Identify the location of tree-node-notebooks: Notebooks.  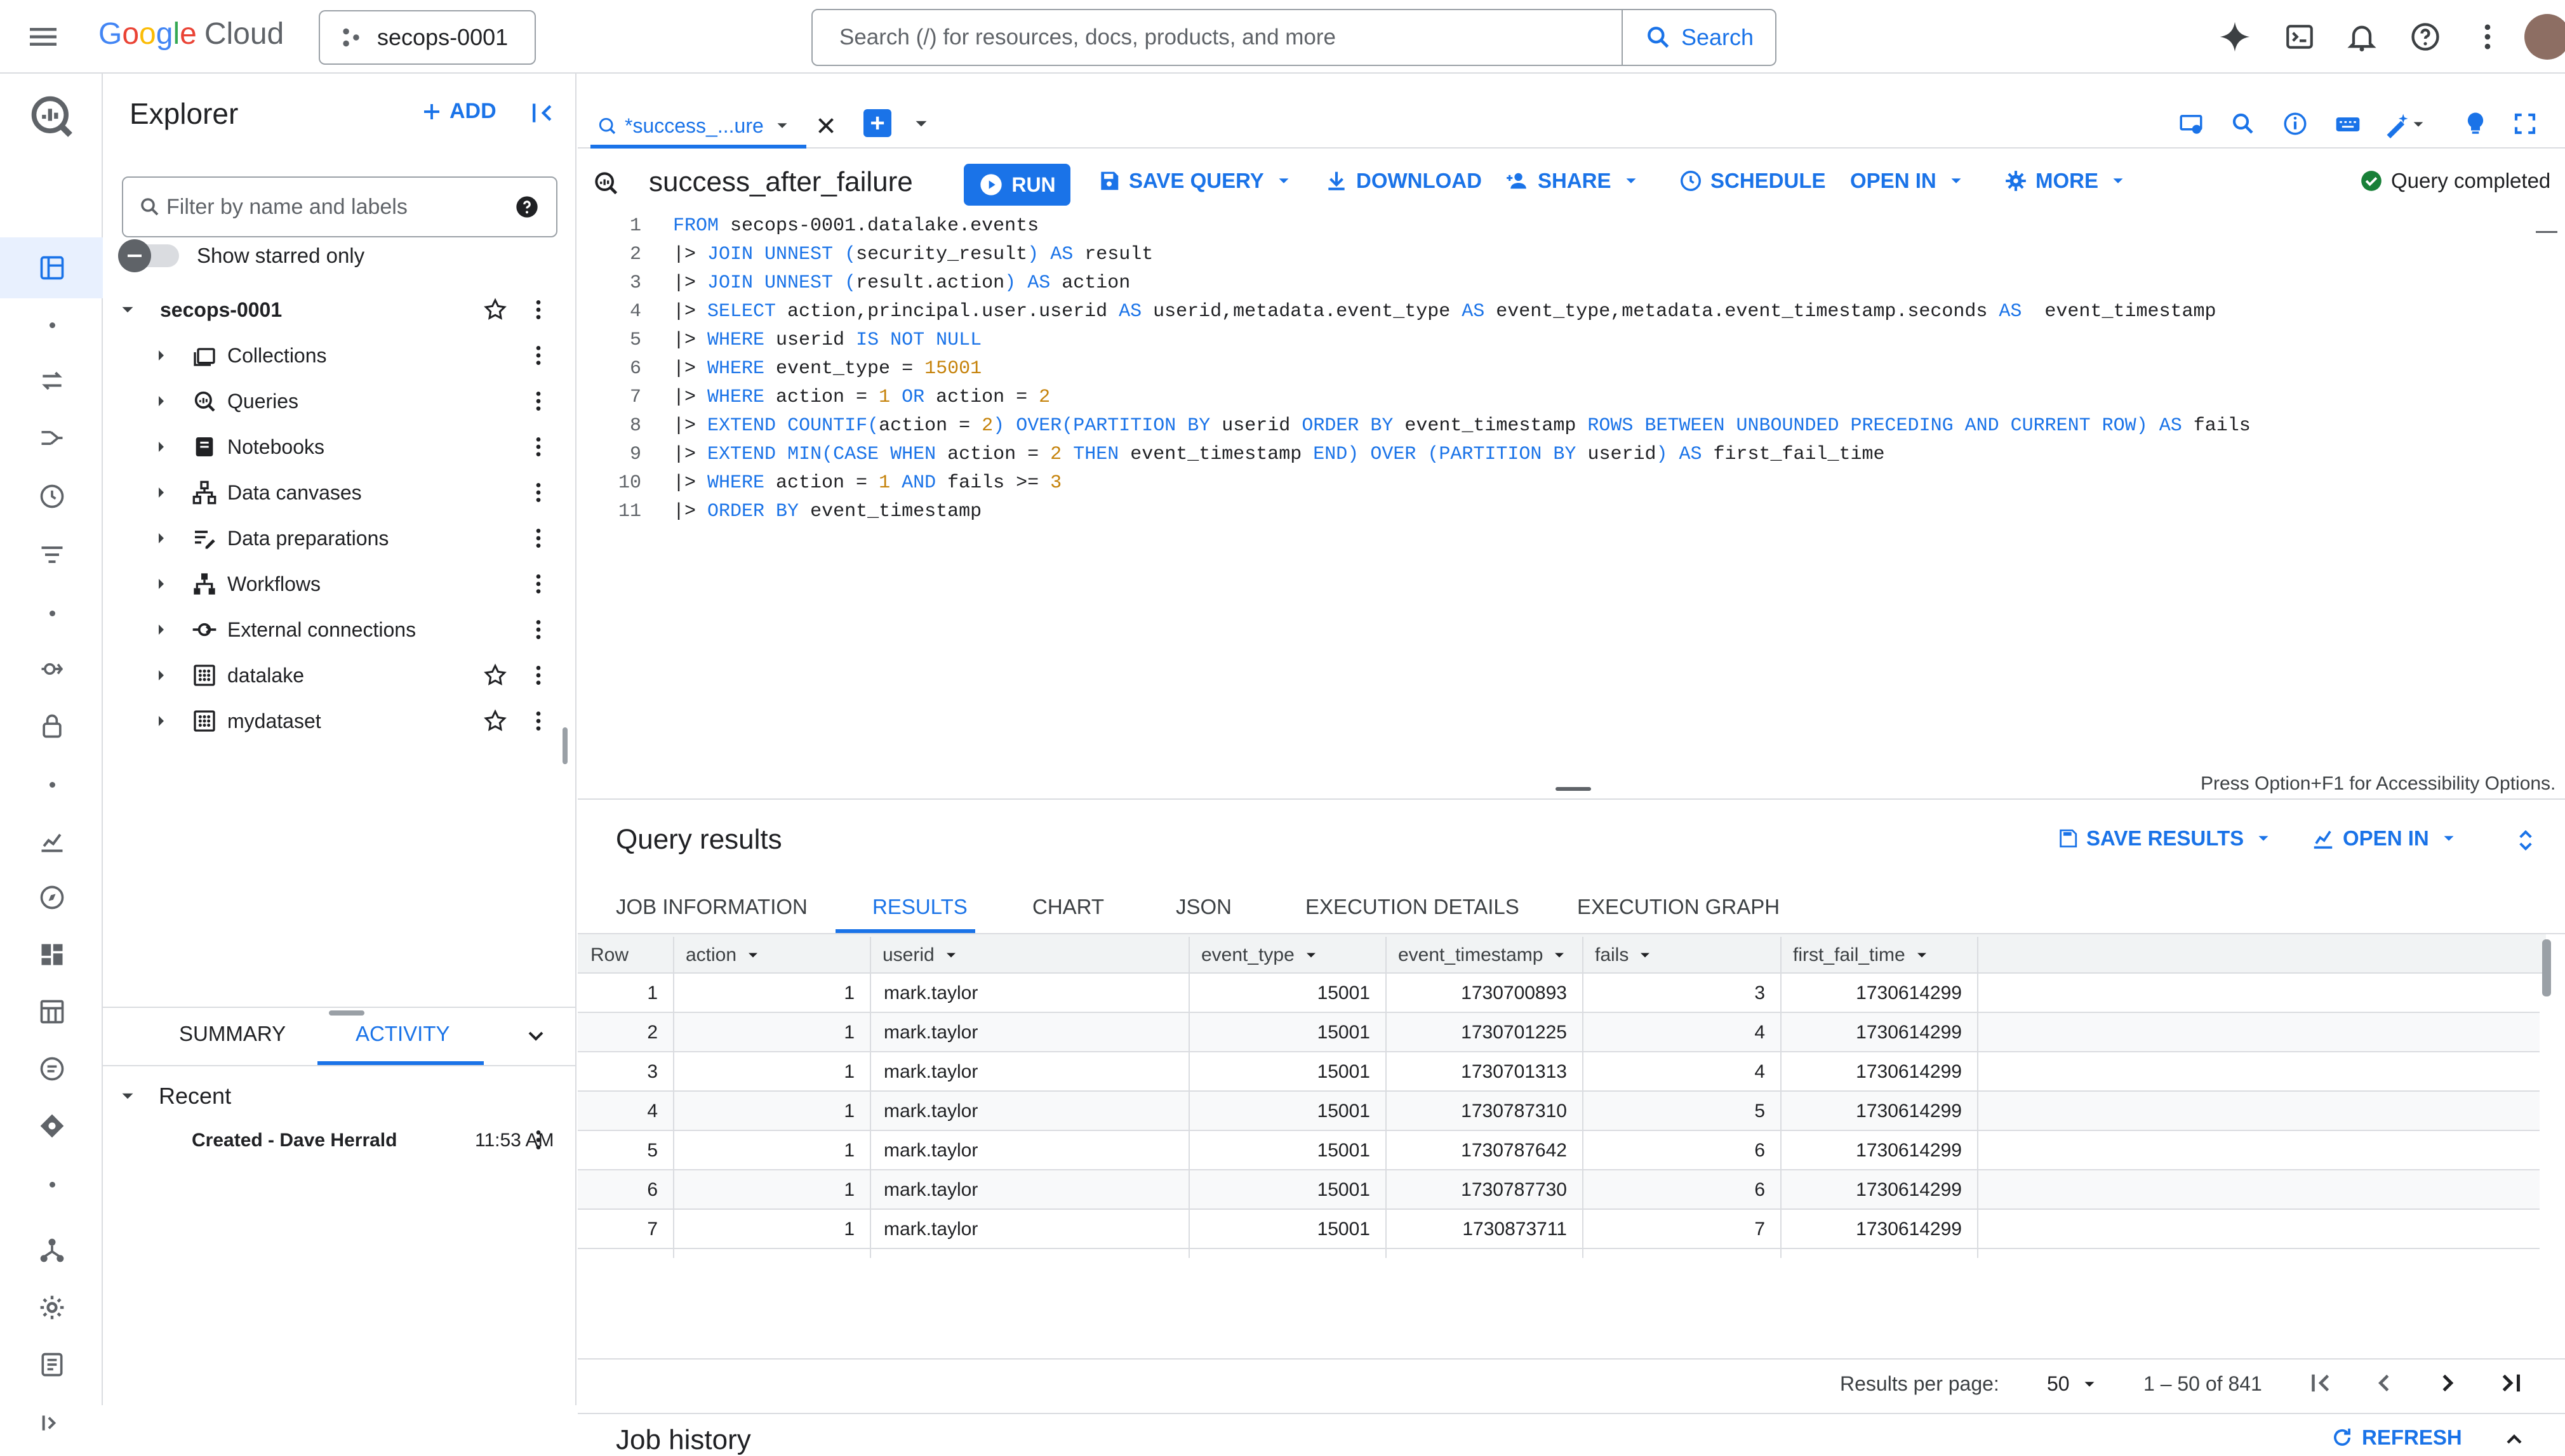
(339, 447).